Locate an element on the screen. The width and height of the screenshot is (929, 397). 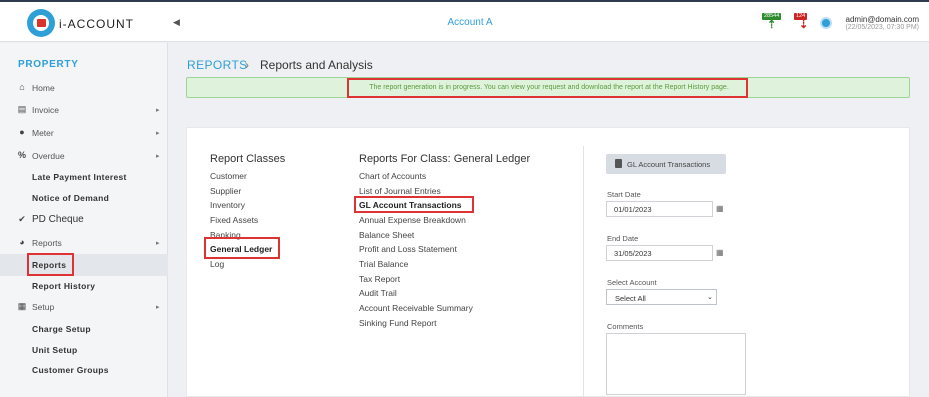
page-title: Reports and Analysis is located at coordinates (316, 65).